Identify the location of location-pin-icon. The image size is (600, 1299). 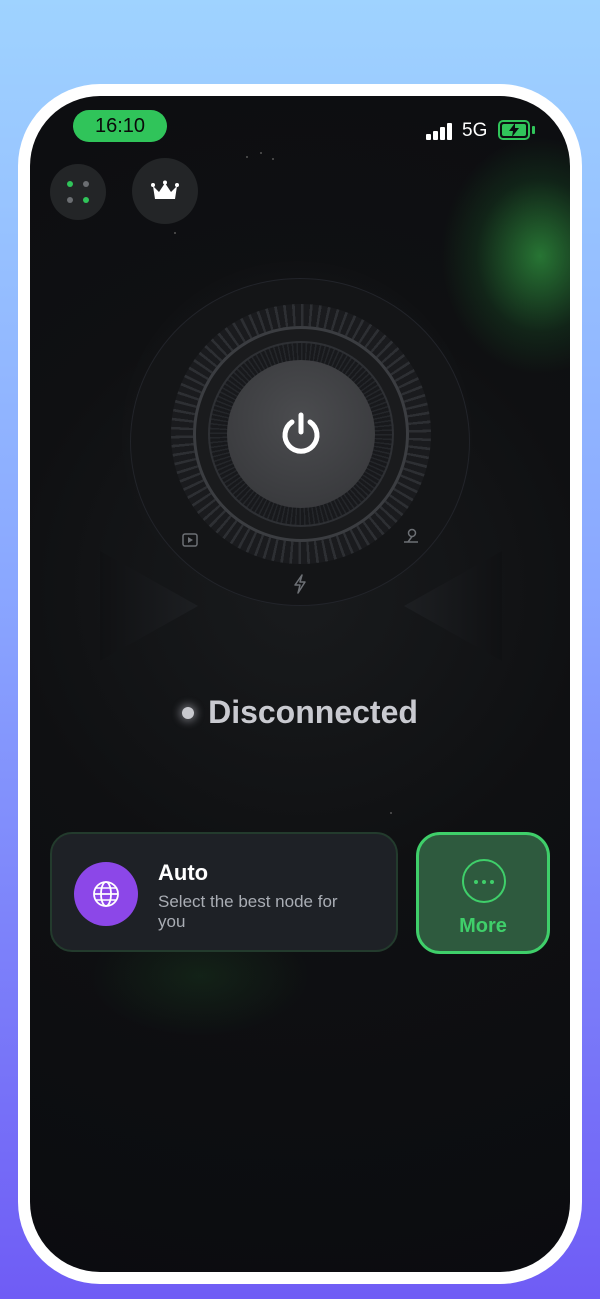
(411, 535).